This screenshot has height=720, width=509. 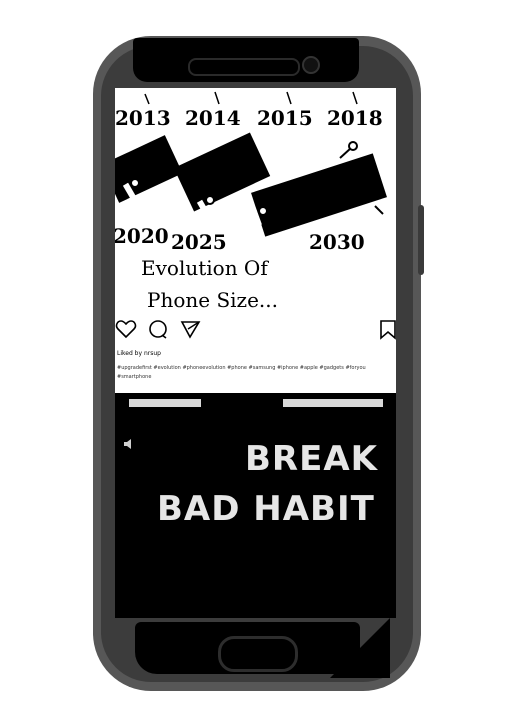 I want to click on side-power-button, so click(x=421, y=240).